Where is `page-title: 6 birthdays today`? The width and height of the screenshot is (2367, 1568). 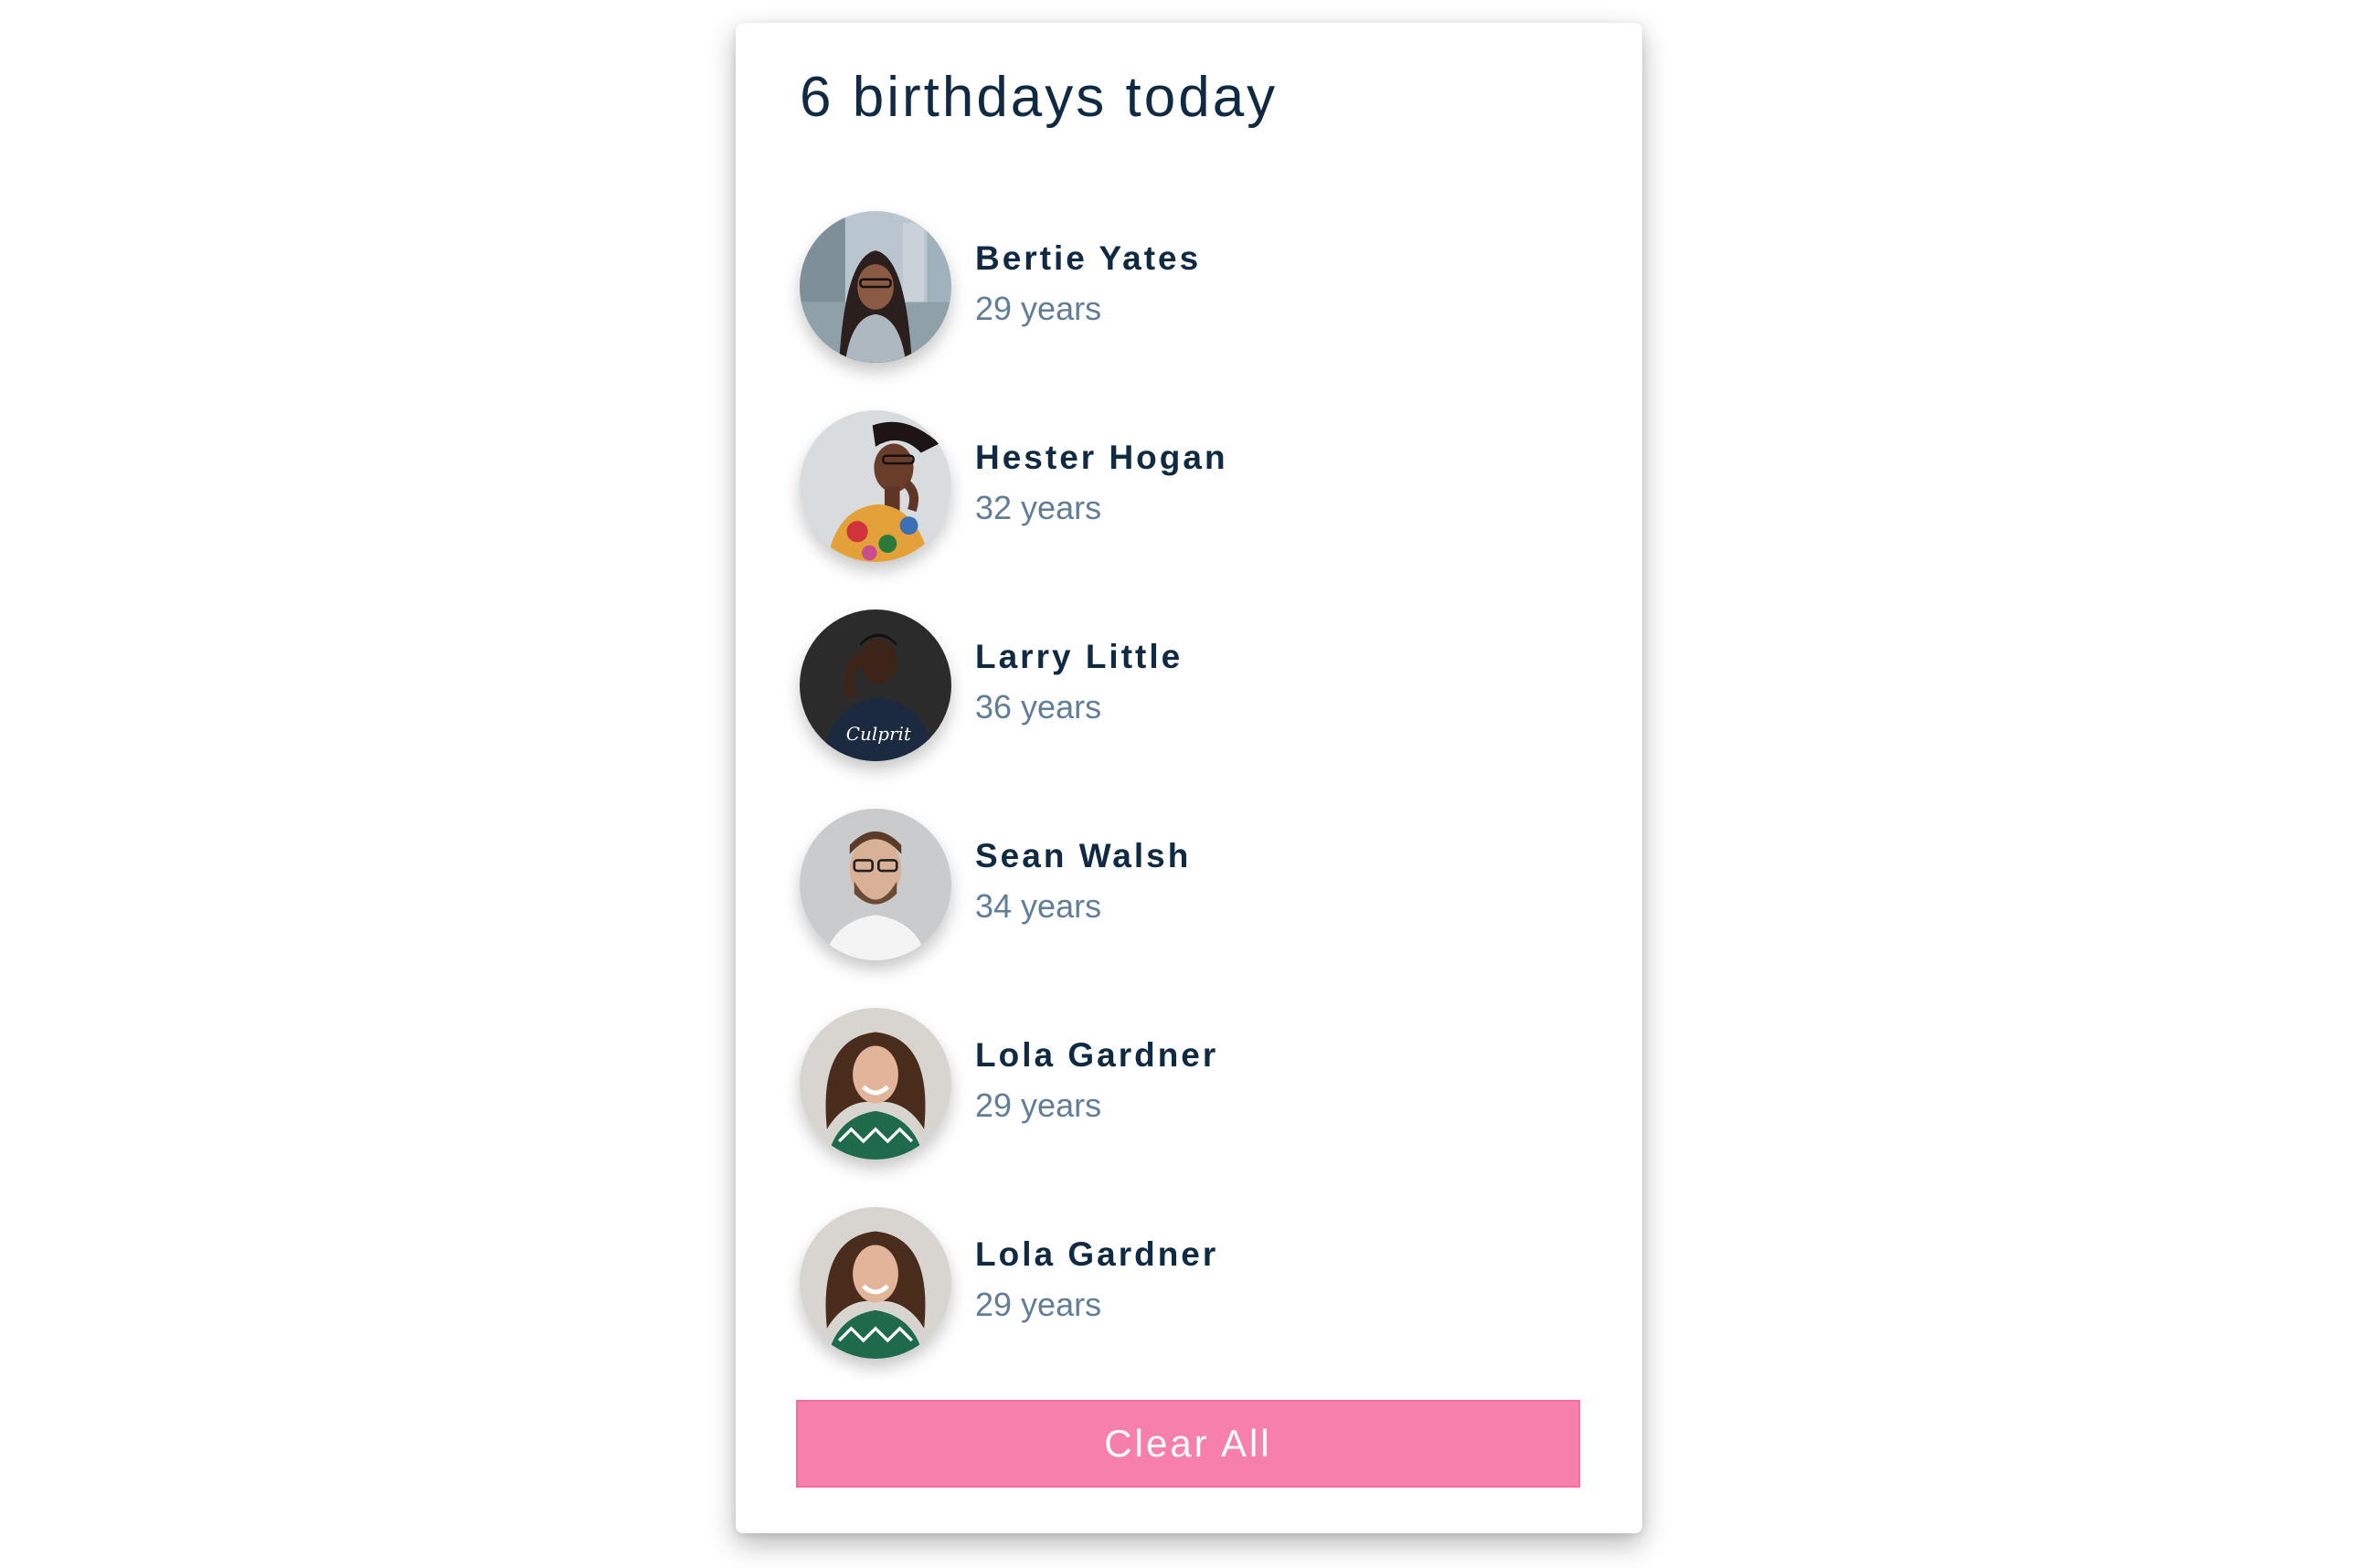
page-title: 6 birthdays today is located at coordinates (1039, 98).